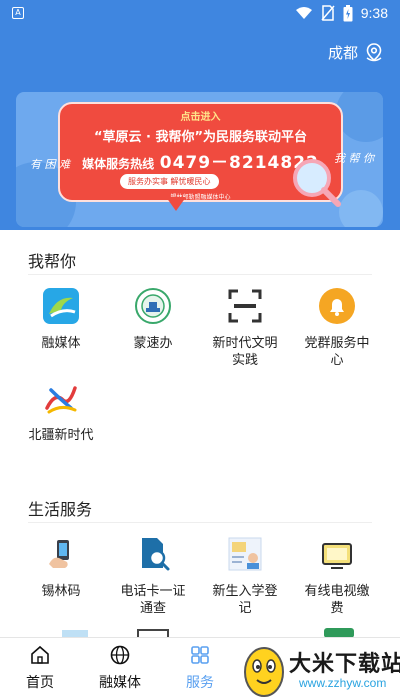 The width and height of the screenshot is (400, 700). What do you see at coordinates (59, 554) in the screenshot?
I see `hand-phone-icon` at bounding box center [59, 554].